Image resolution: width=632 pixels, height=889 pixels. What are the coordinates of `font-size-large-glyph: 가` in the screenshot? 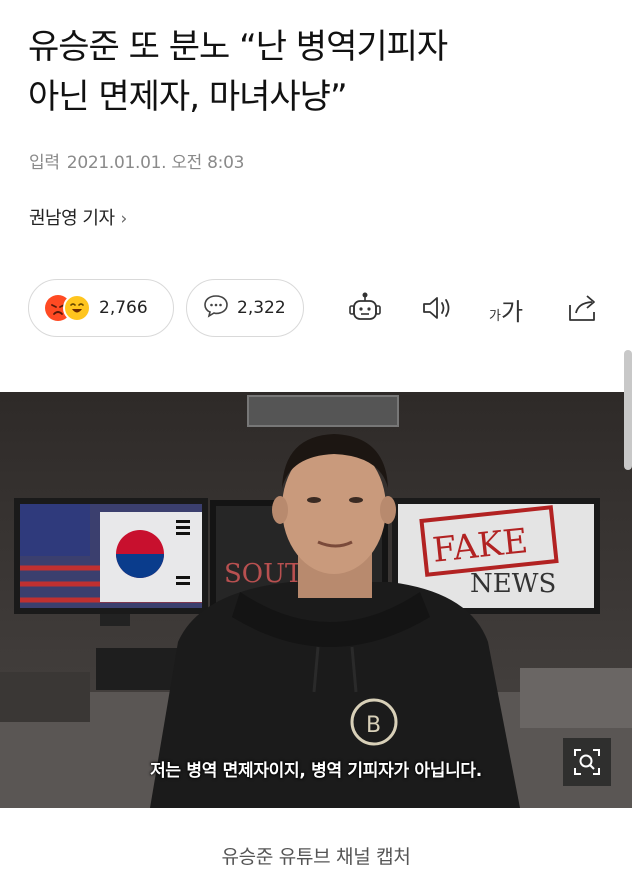 It's located at (512, 312).